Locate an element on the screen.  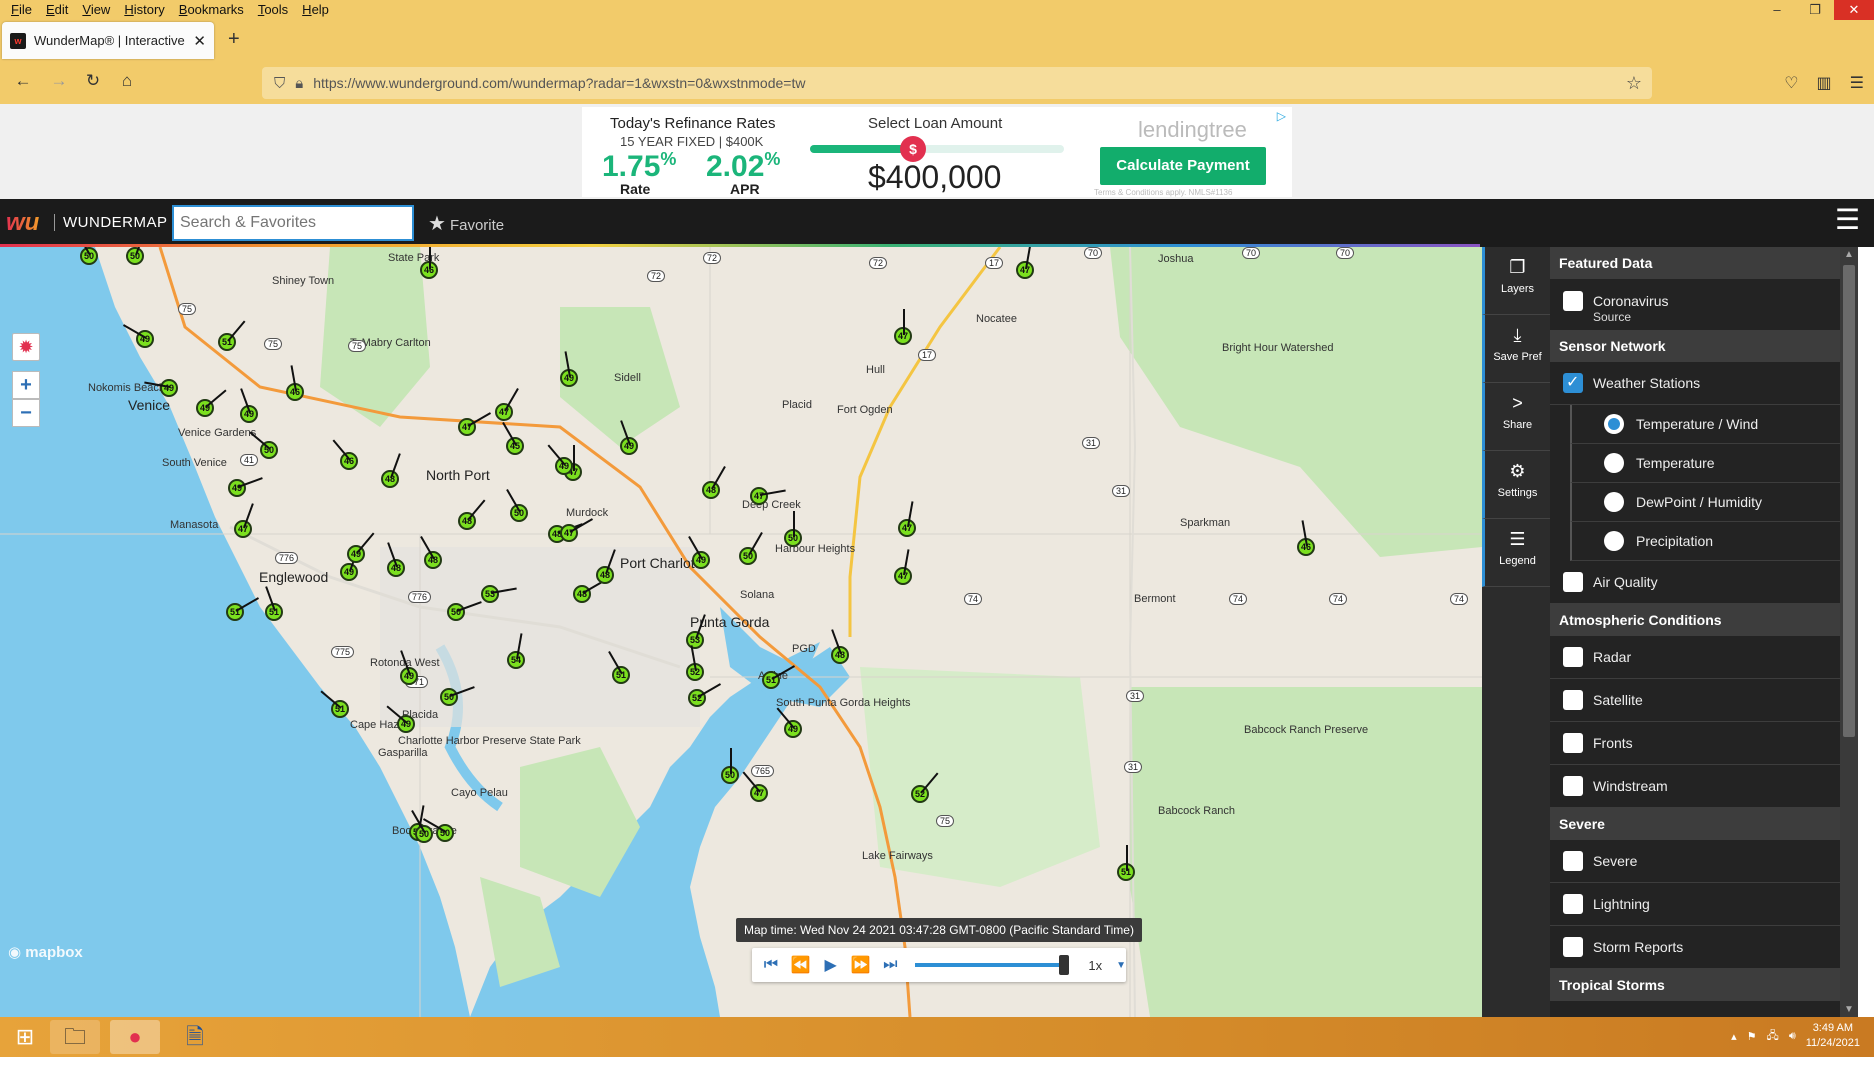
file-explorer-icon: 🗀 is located at coordinates (75, 1037).